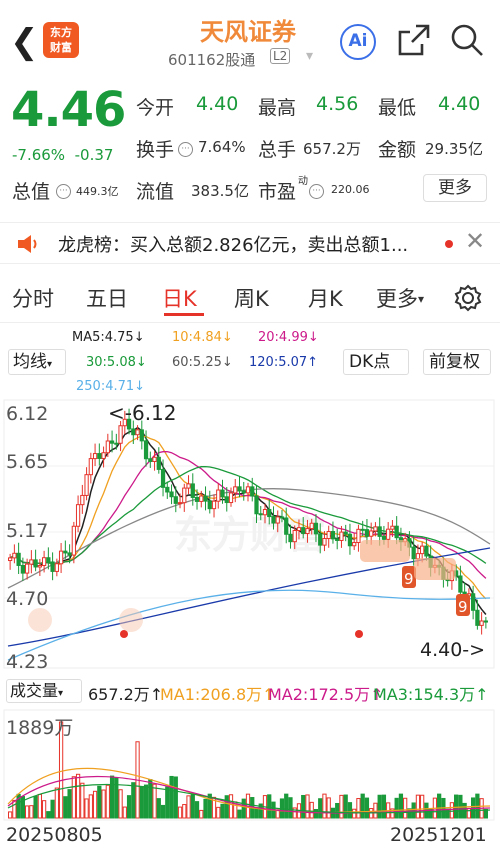 Image resolution: width=500 pixels, height=856 pixels. What do you see at coordinates (111, 386) in the screenshot?
I see `ma250-value: 250:4.71↓` at bounding box center [111, 386].